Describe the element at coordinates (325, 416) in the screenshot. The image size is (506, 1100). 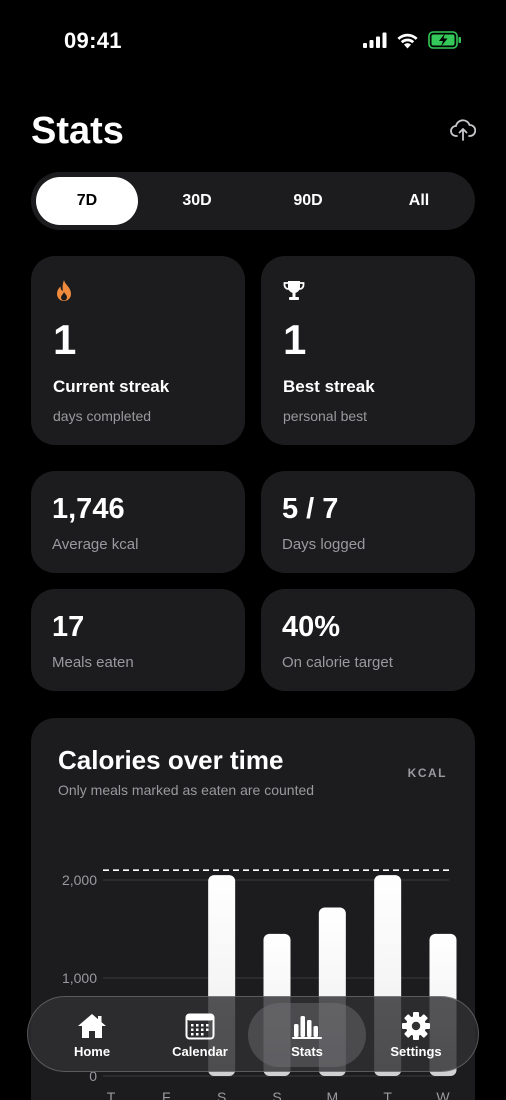
I see `best-streak-sub: personal best` at that location.